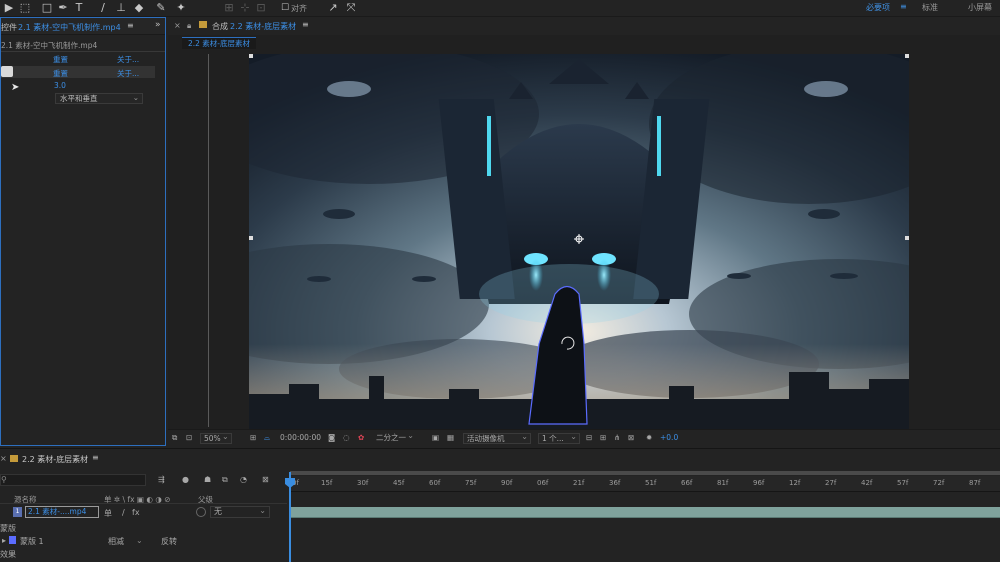 This screenshot has height=562, width=1000. Describe the element at coordinates (4, 540) in the screenshot. I see `expand-arrow-icon: ▸` at that location.